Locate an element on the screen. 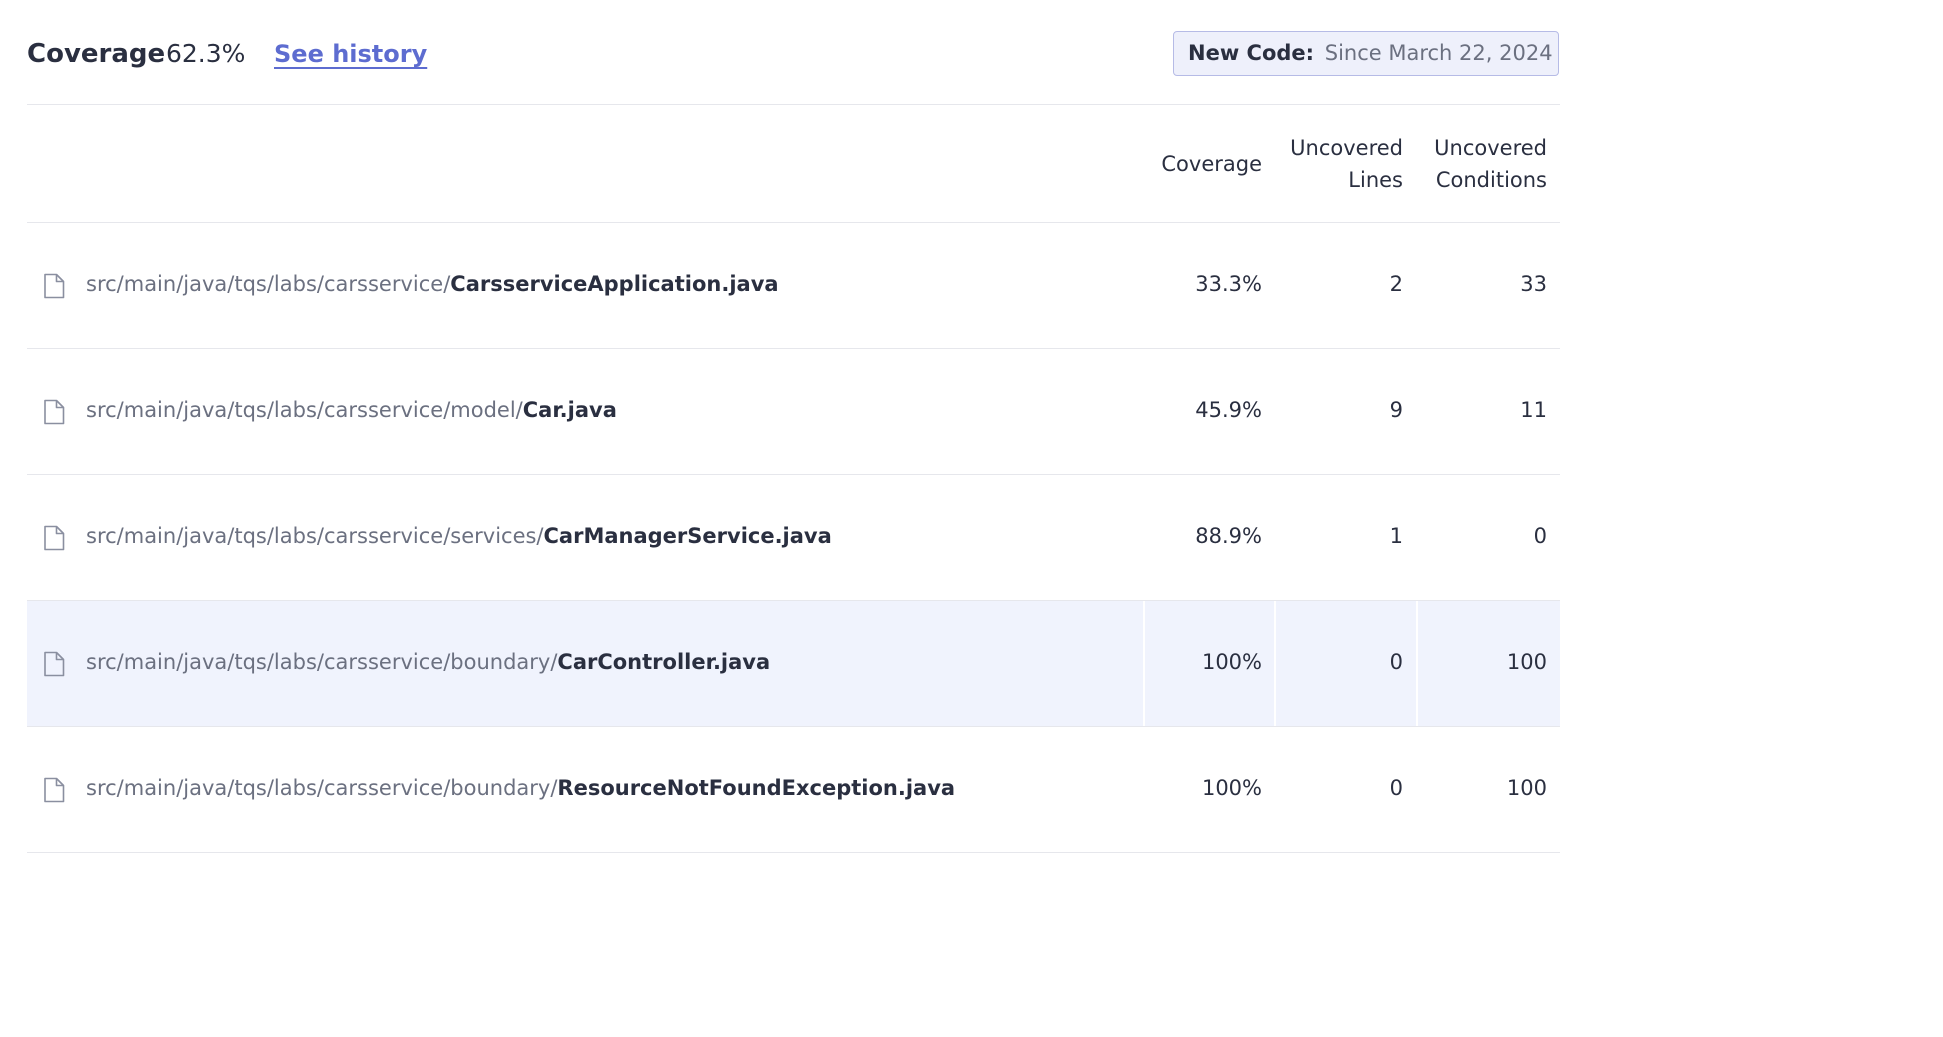 The width and height of the screenshot is (1943, 1037). column-header-uncovered-conditions: Uncovered Conditions is located at coordinates (1490, 164).